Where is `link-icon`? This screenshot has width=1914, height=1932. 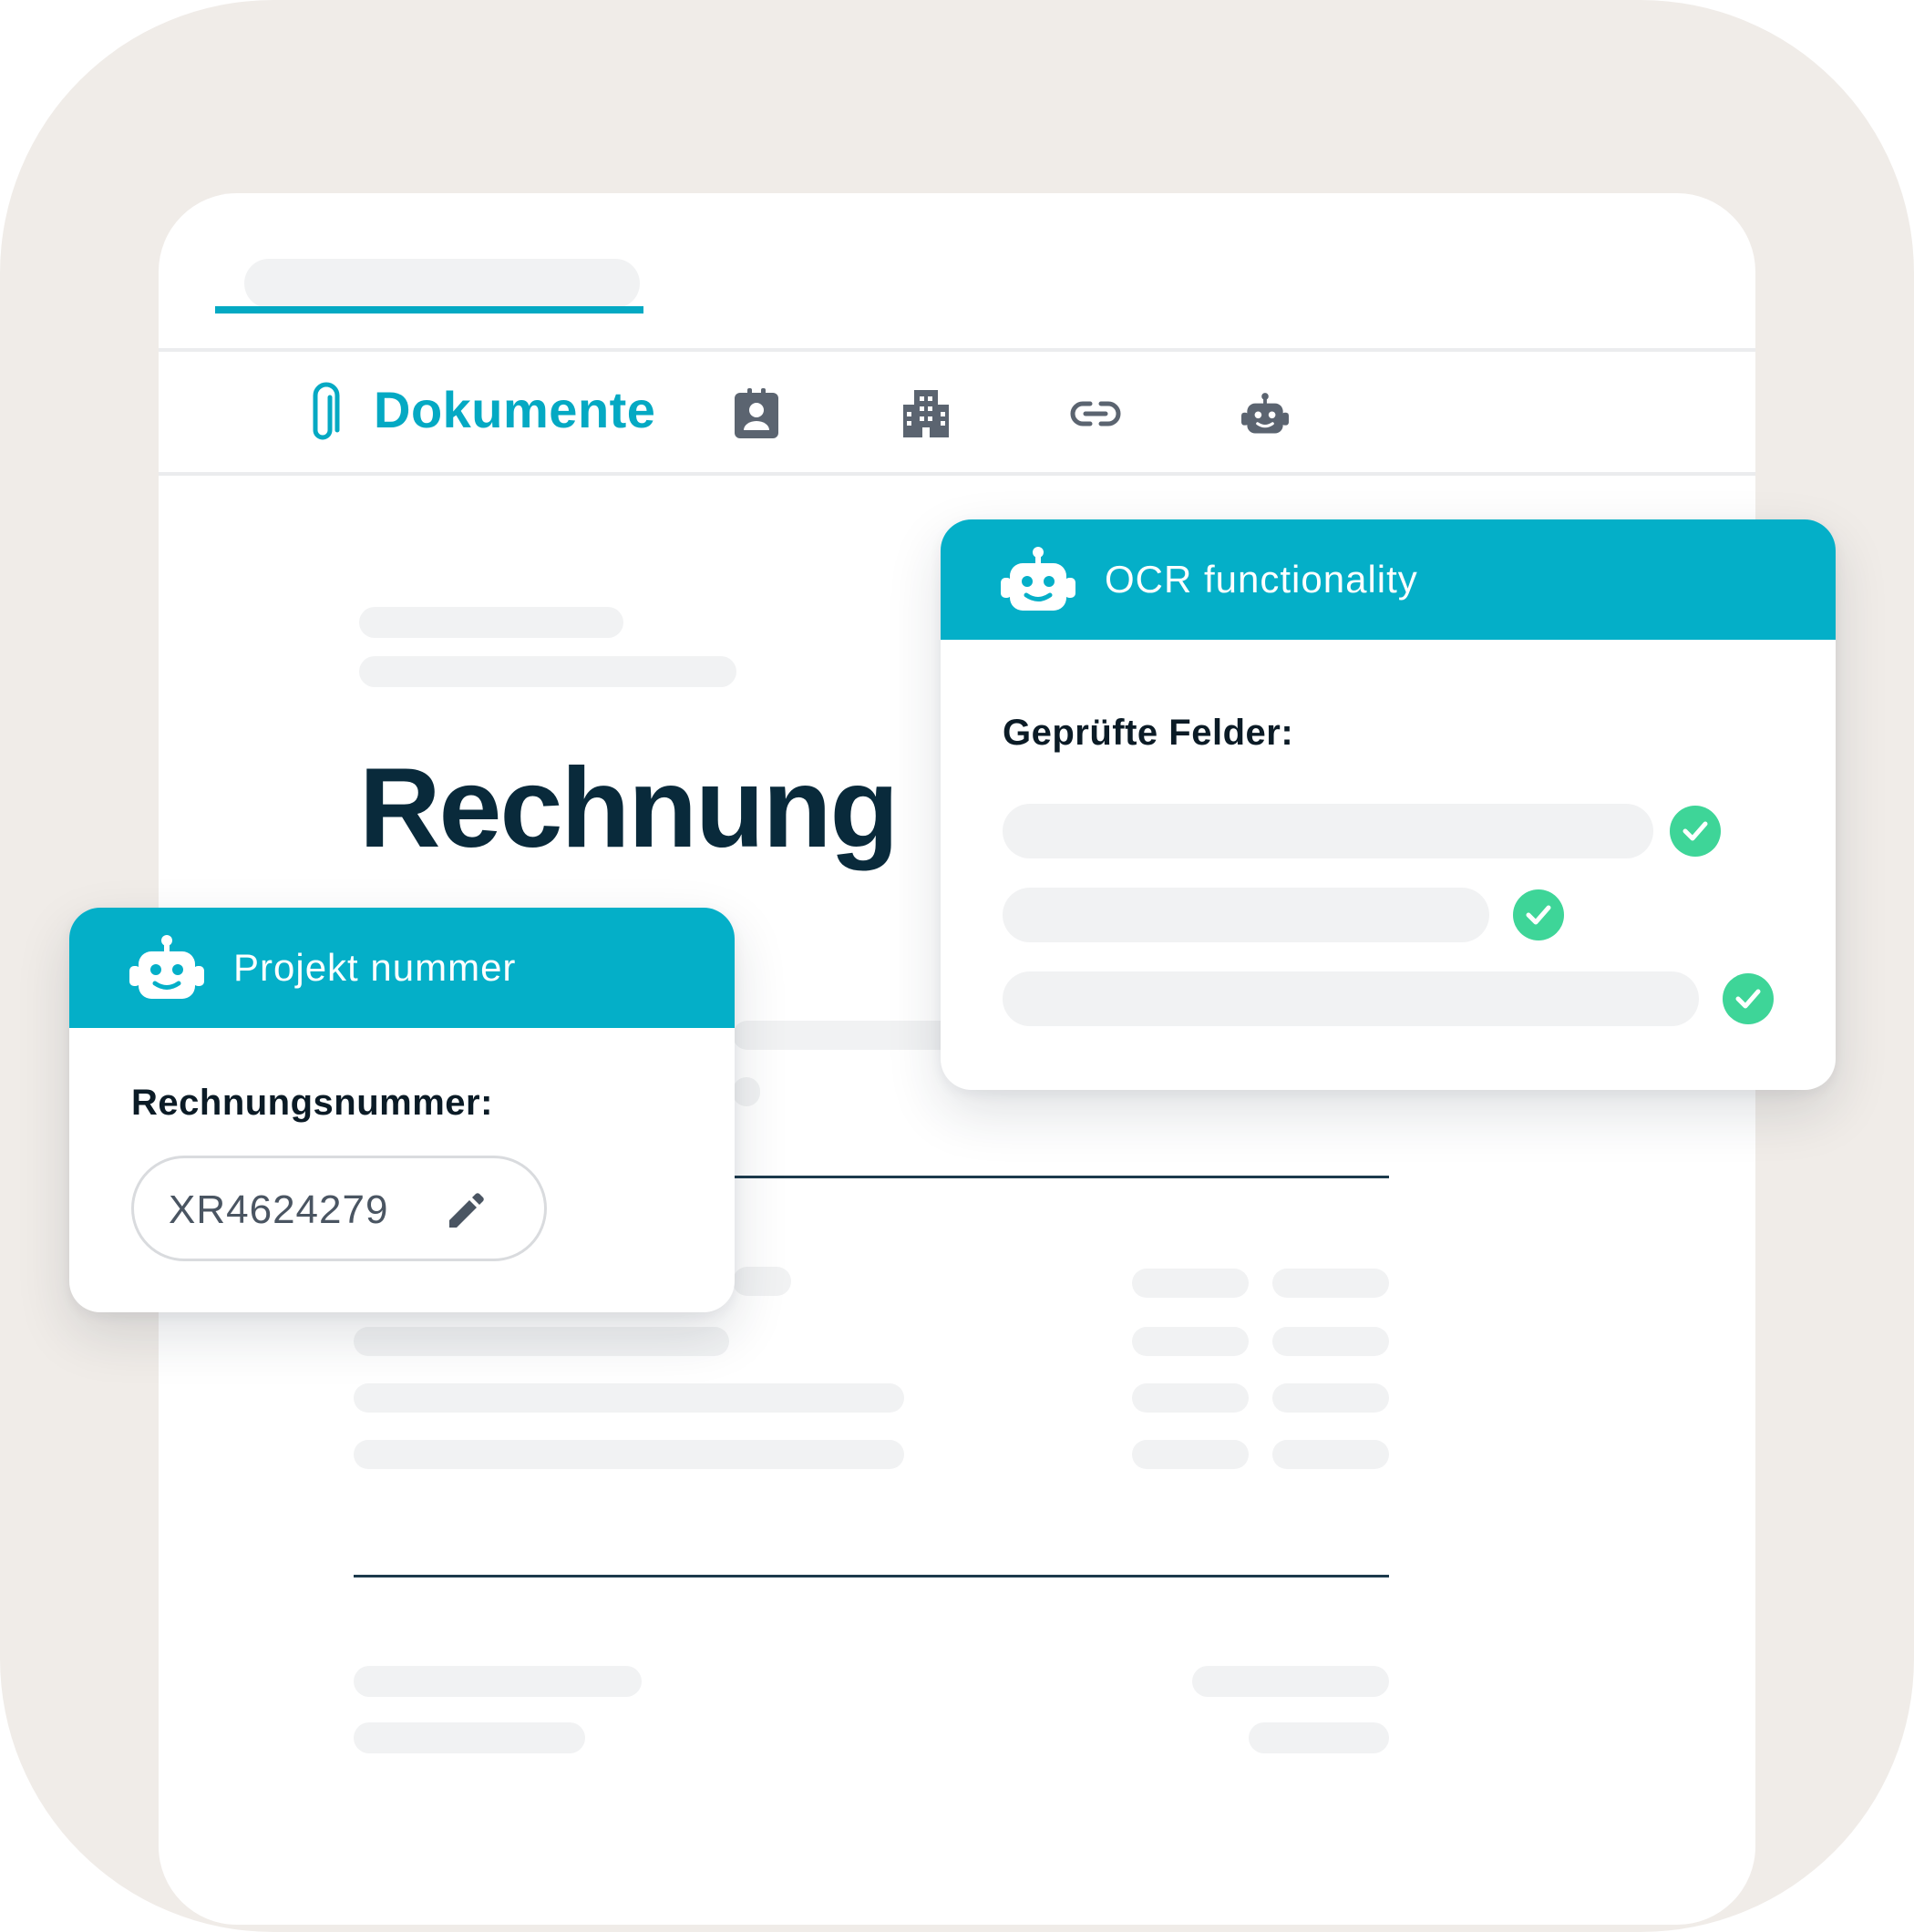
link-icon is located at coordinates (1095, 413).